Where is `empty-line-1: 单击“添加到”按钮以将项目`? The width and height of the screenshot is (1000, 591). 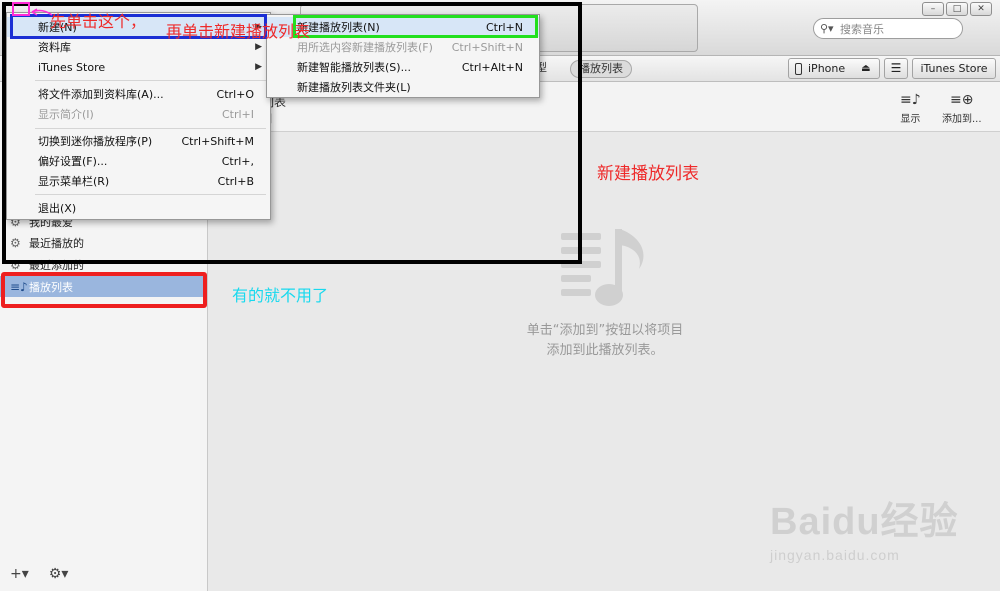
empty-line-1: 单击“添加到”按钮以将项目 is located at coordinates (605, 330).